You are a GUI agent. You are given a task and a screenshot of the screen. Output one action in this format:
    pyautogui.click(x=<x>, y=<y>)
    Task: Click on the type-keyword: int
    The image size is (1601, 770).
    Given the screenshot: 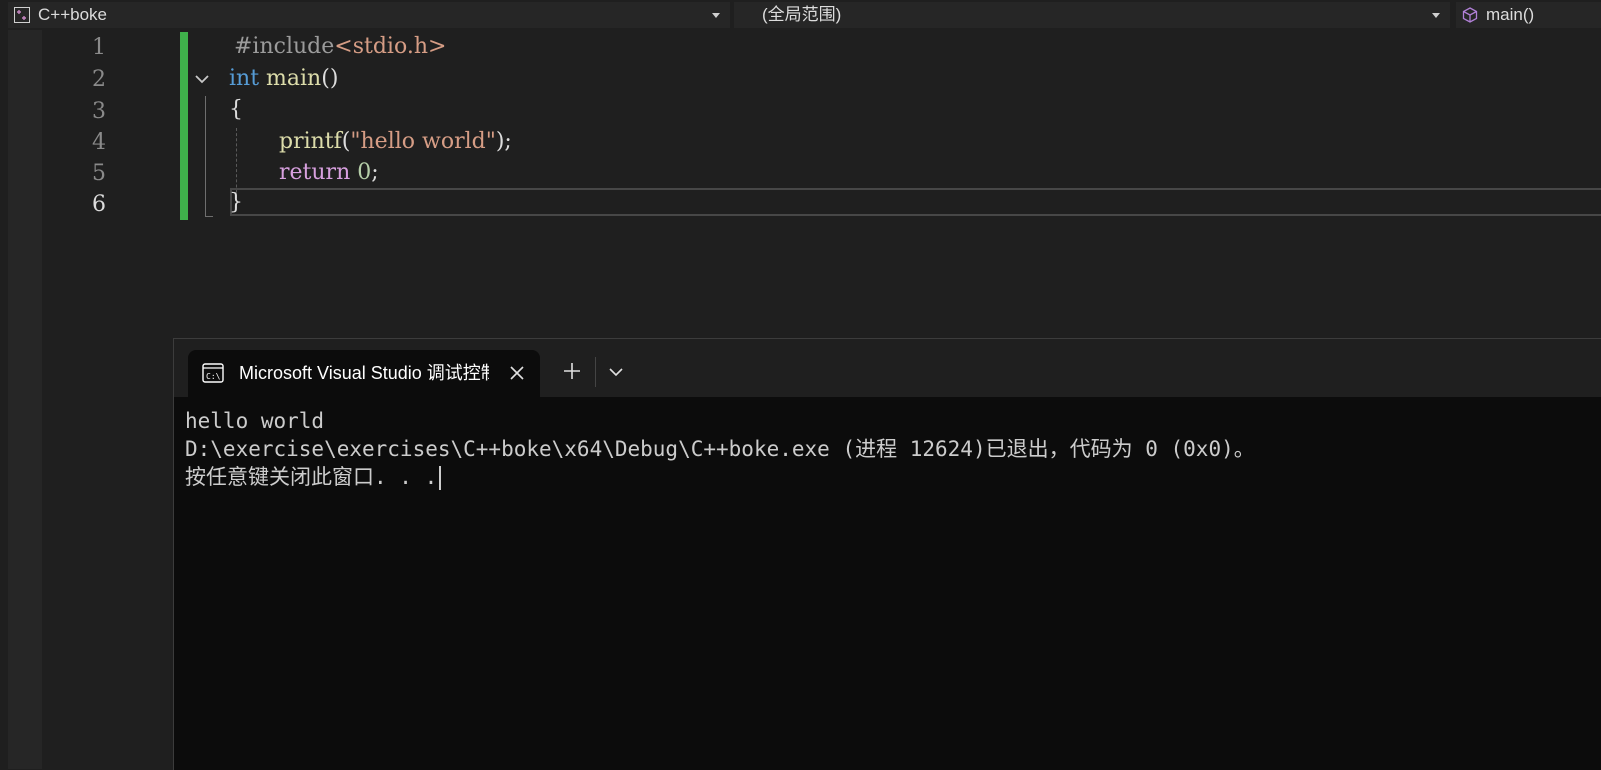 What is the action you would take?
    pyautogui.click(x=244, y=78)
    